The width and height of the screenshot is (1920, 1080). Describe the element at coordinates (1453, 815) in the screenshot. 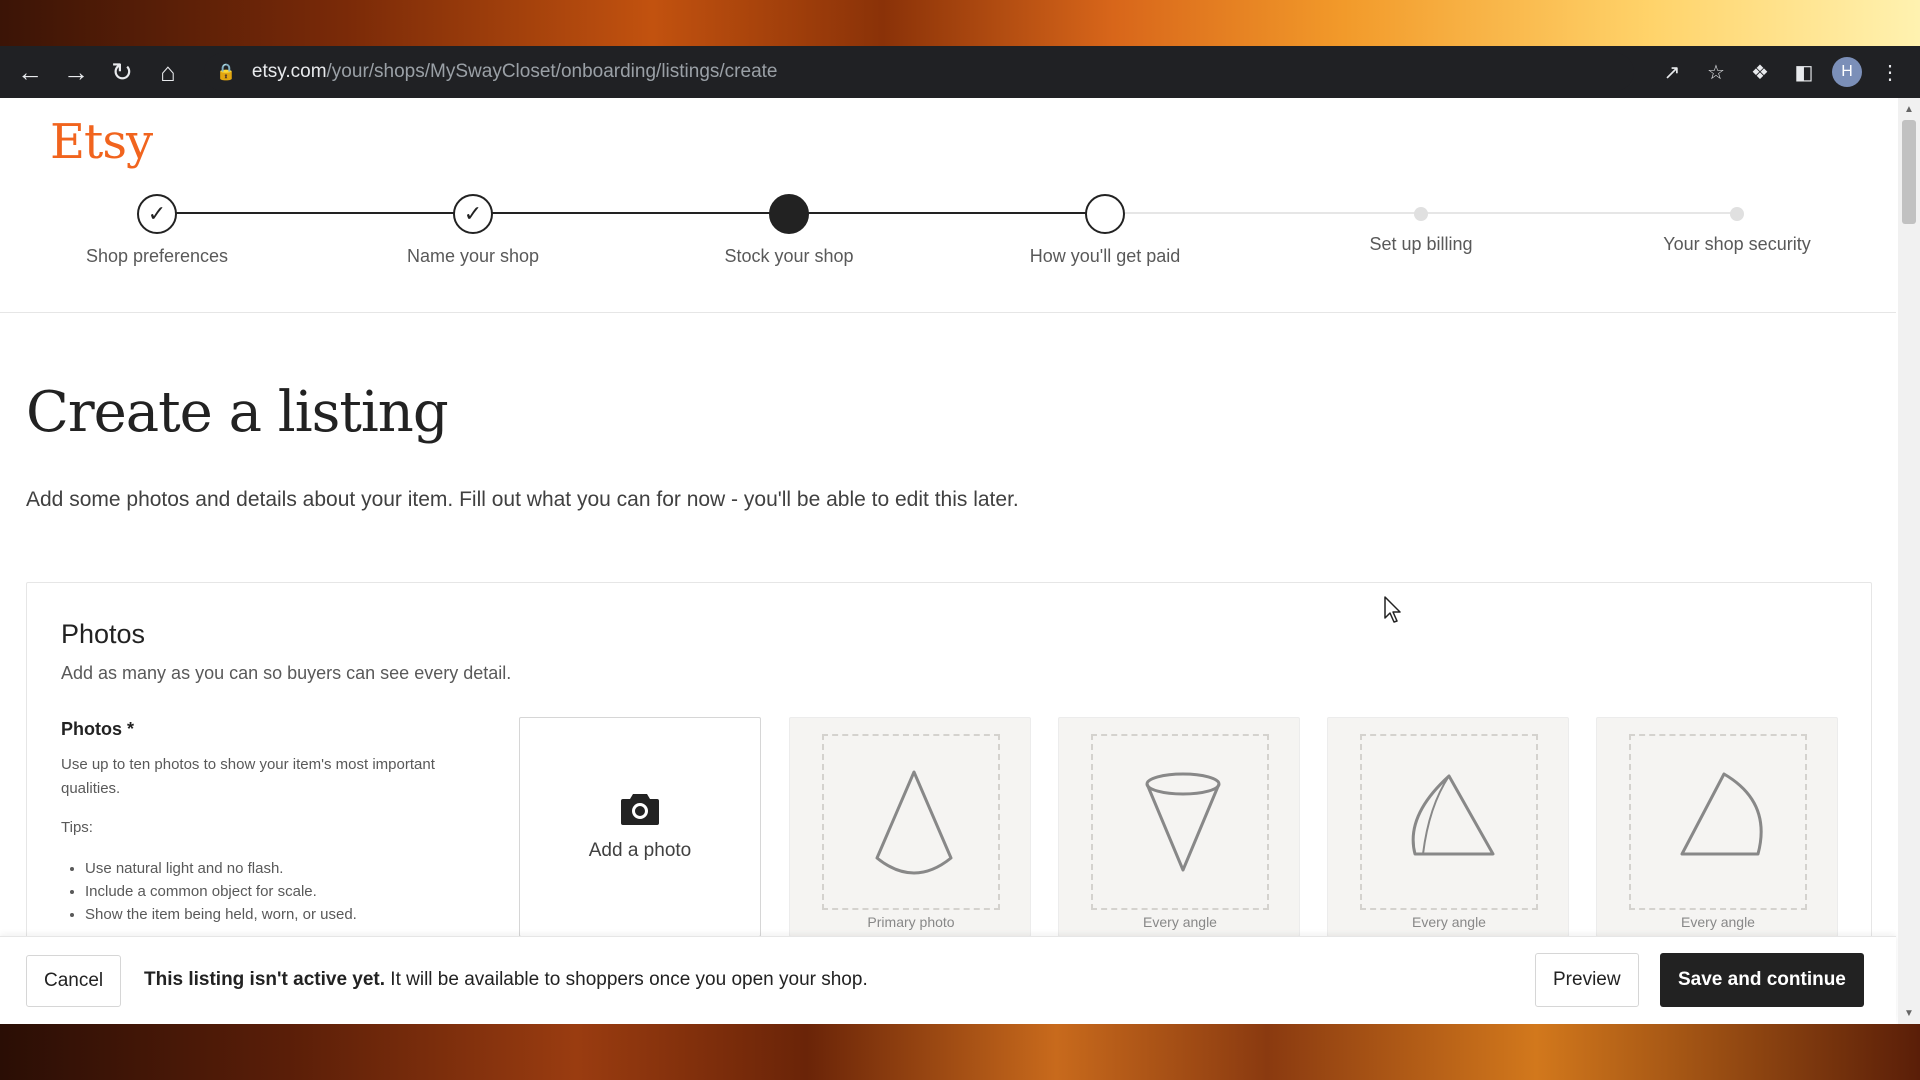

I see `cone-tilted-icon` at that location.